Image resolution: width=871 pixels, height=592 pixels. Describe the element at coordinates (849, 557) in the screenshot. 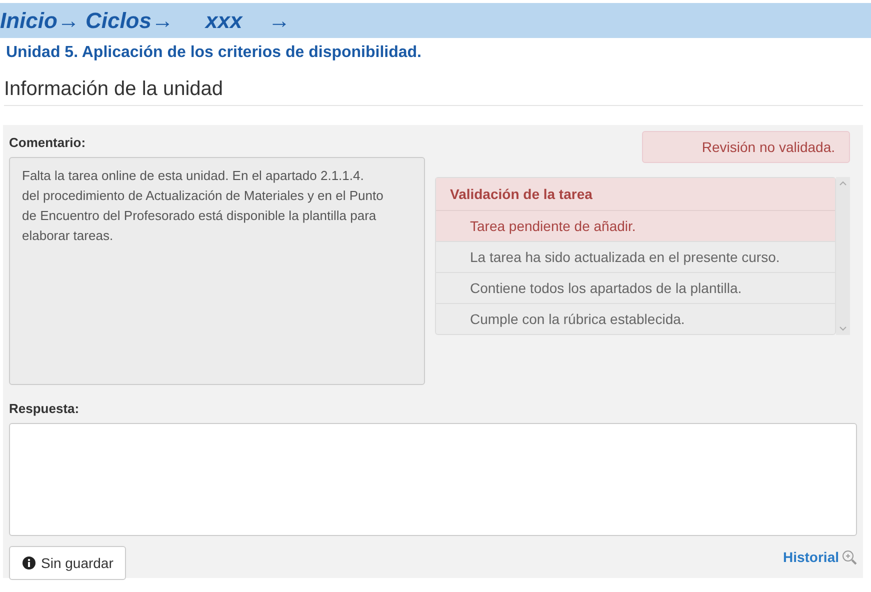

I see `zoom-in-icon` at that location.